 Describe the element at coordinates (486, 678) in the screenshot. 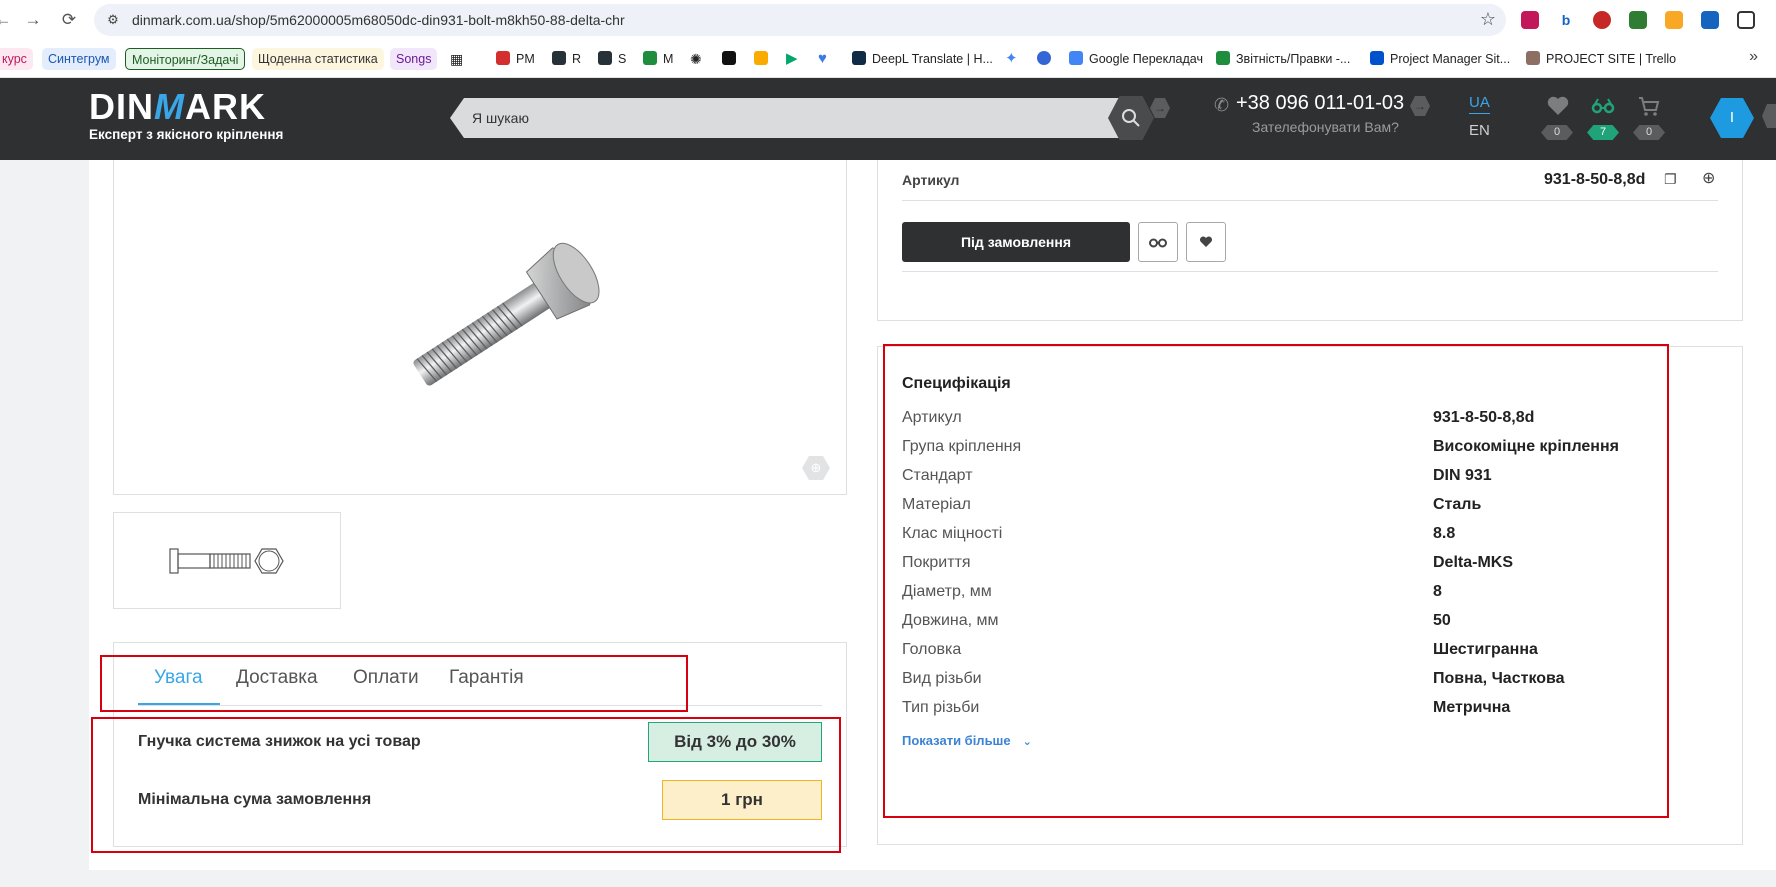

I see `tab-warranty: Гарантія` at that location.